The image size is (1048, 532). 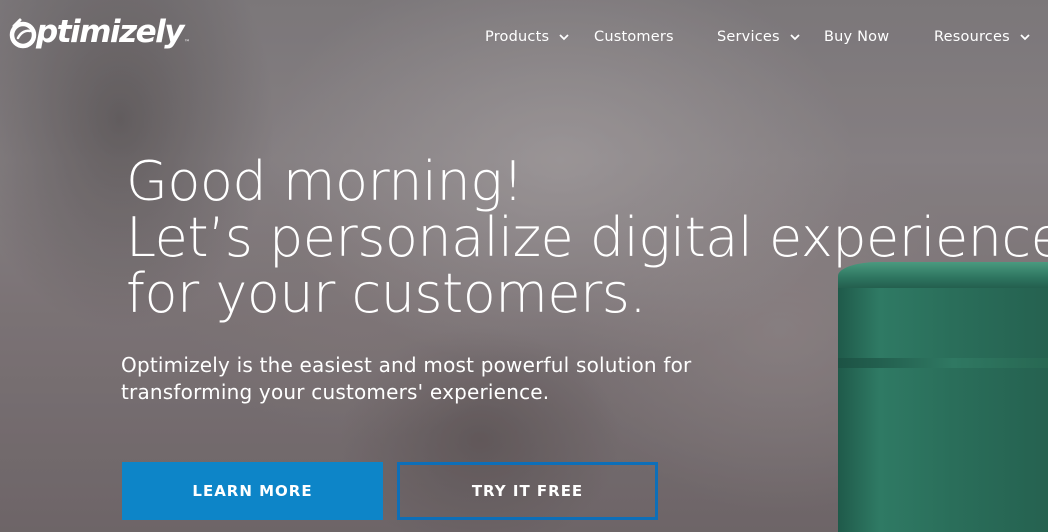 I want to click on headline-line: Let’s personalize digital experiences, so click(x=587, y=237).